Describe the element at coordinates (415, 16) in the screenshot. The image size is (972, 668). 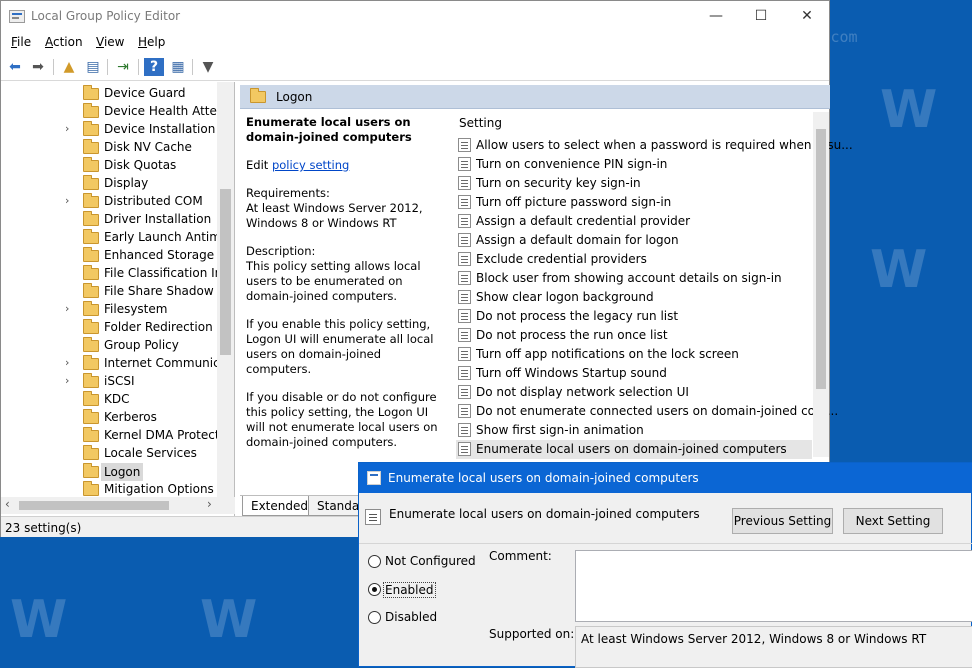
I see `title-bar: Local Group Policy Editor — ☐ ✕` at that location.